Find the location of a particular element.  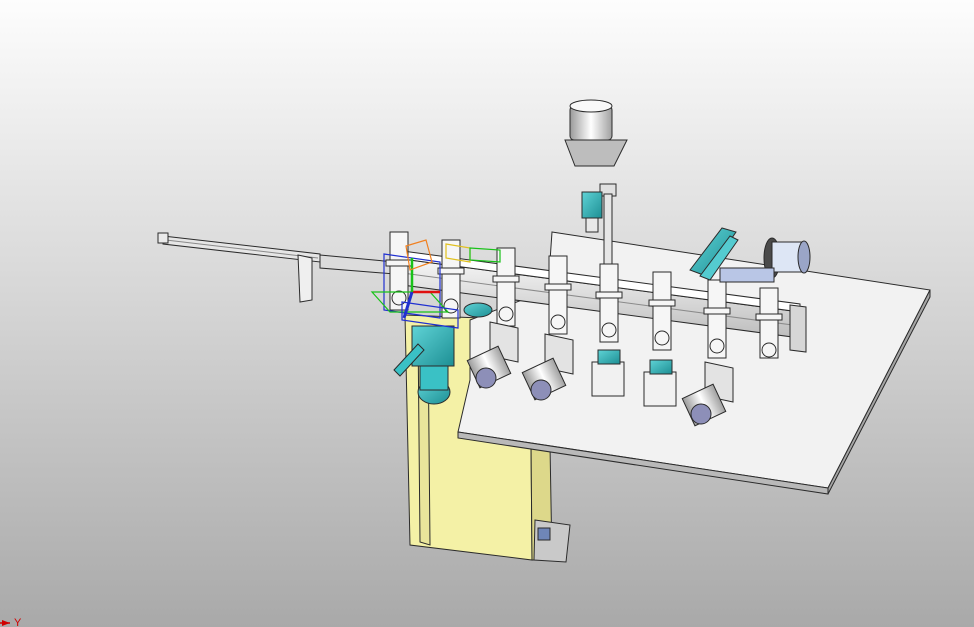

axis-label-y: Y is located at coordinates (18, 622).